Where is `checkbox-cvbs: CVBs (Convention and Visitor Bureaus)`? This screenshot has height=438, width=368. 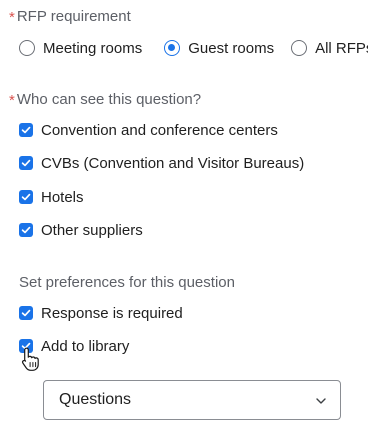 checkbox-cvbs: CVBs (Convention and Visitor Bureaus) is located at coordinates (161, 163).